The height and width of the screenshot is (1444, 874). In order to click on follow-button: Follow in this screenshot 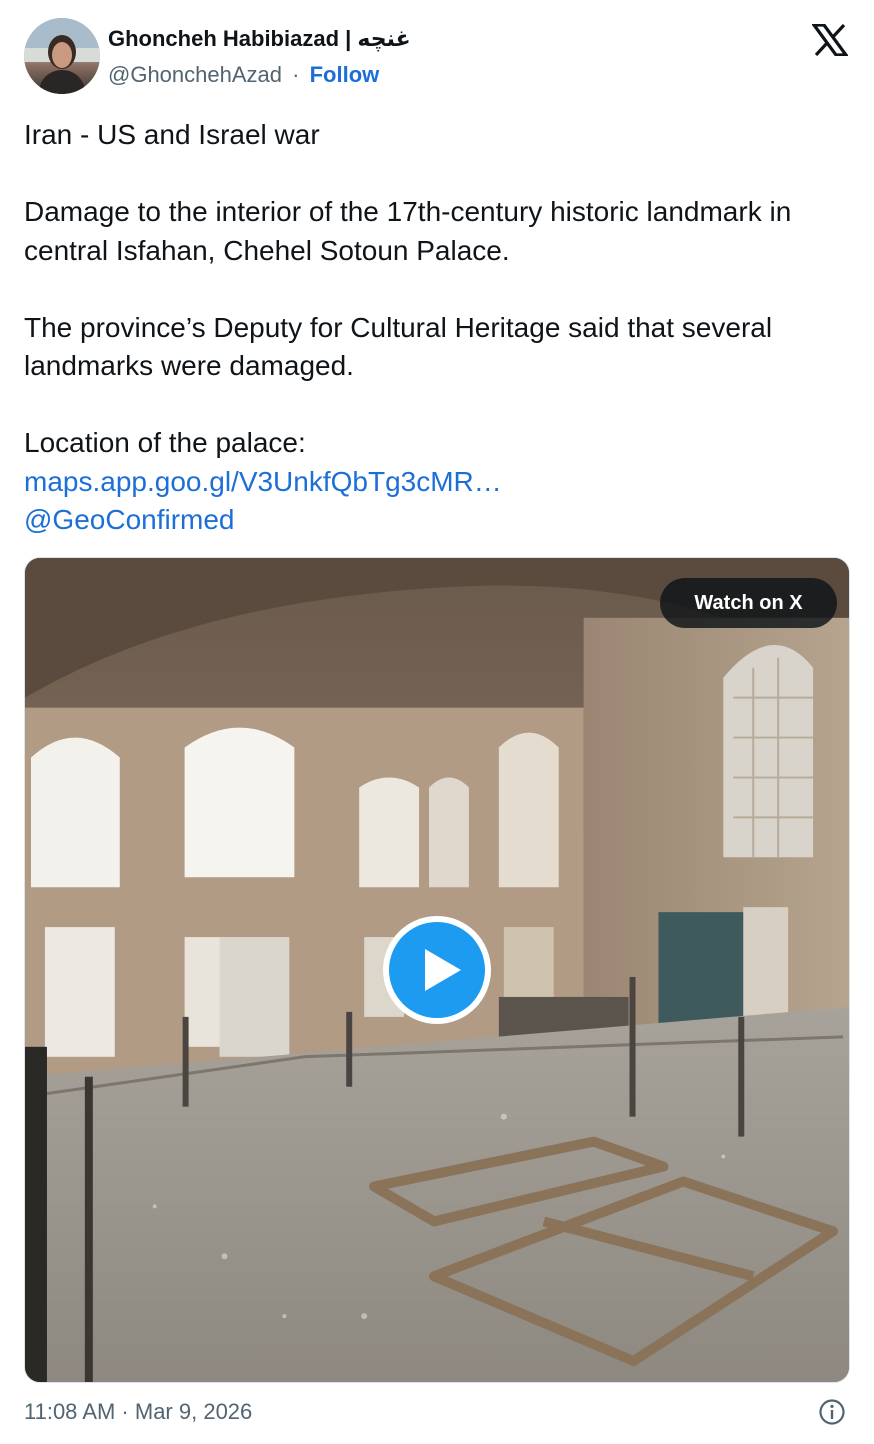, I will do `click(345, 74)`.